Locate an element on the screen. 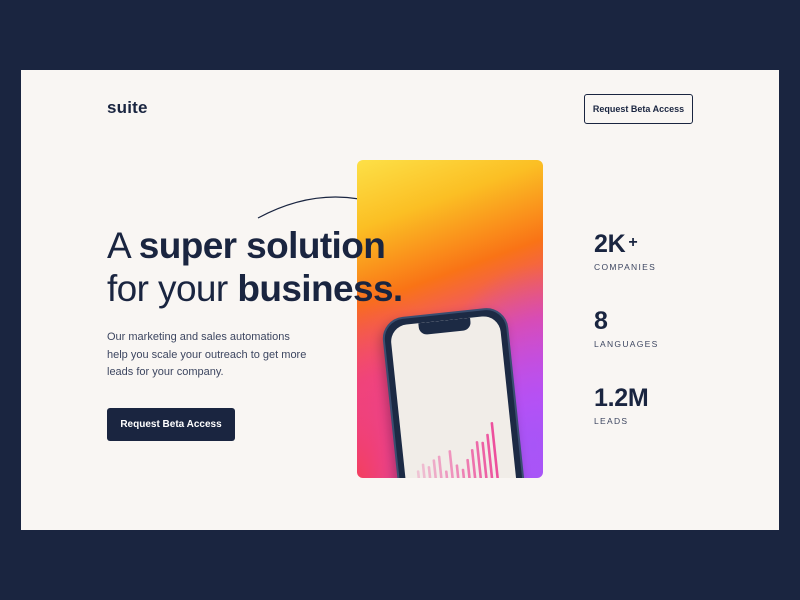 Image resolution: width=800 pixels, height=600 pixels. phone-screen is located at coordinates (454, 396).